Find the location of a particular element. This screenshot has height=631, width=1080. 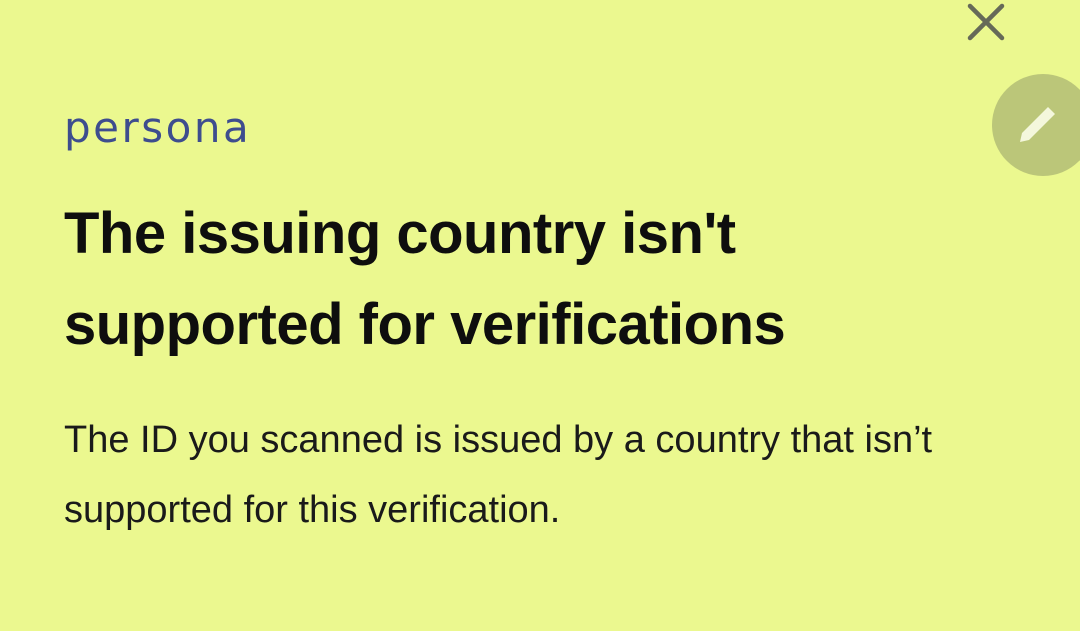

edit-button is located at coordinates (1036, 125).